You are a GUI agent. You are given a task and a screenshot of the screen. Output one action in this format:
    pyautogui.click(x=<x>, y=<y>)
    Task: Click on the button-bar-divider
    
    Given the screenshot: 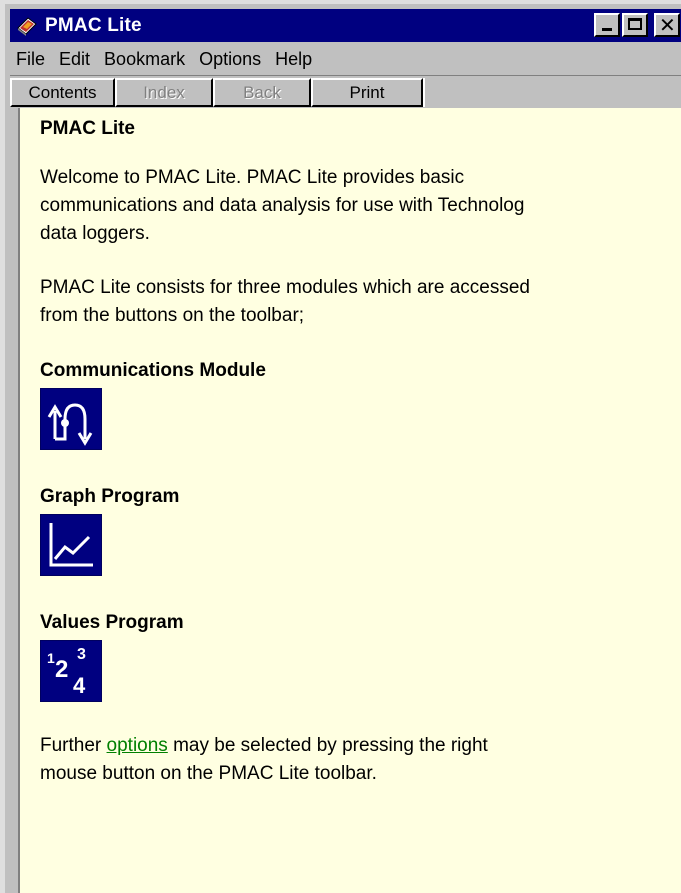 What is the action you would take?
    pyautogui.click(x=424, y=92)
    